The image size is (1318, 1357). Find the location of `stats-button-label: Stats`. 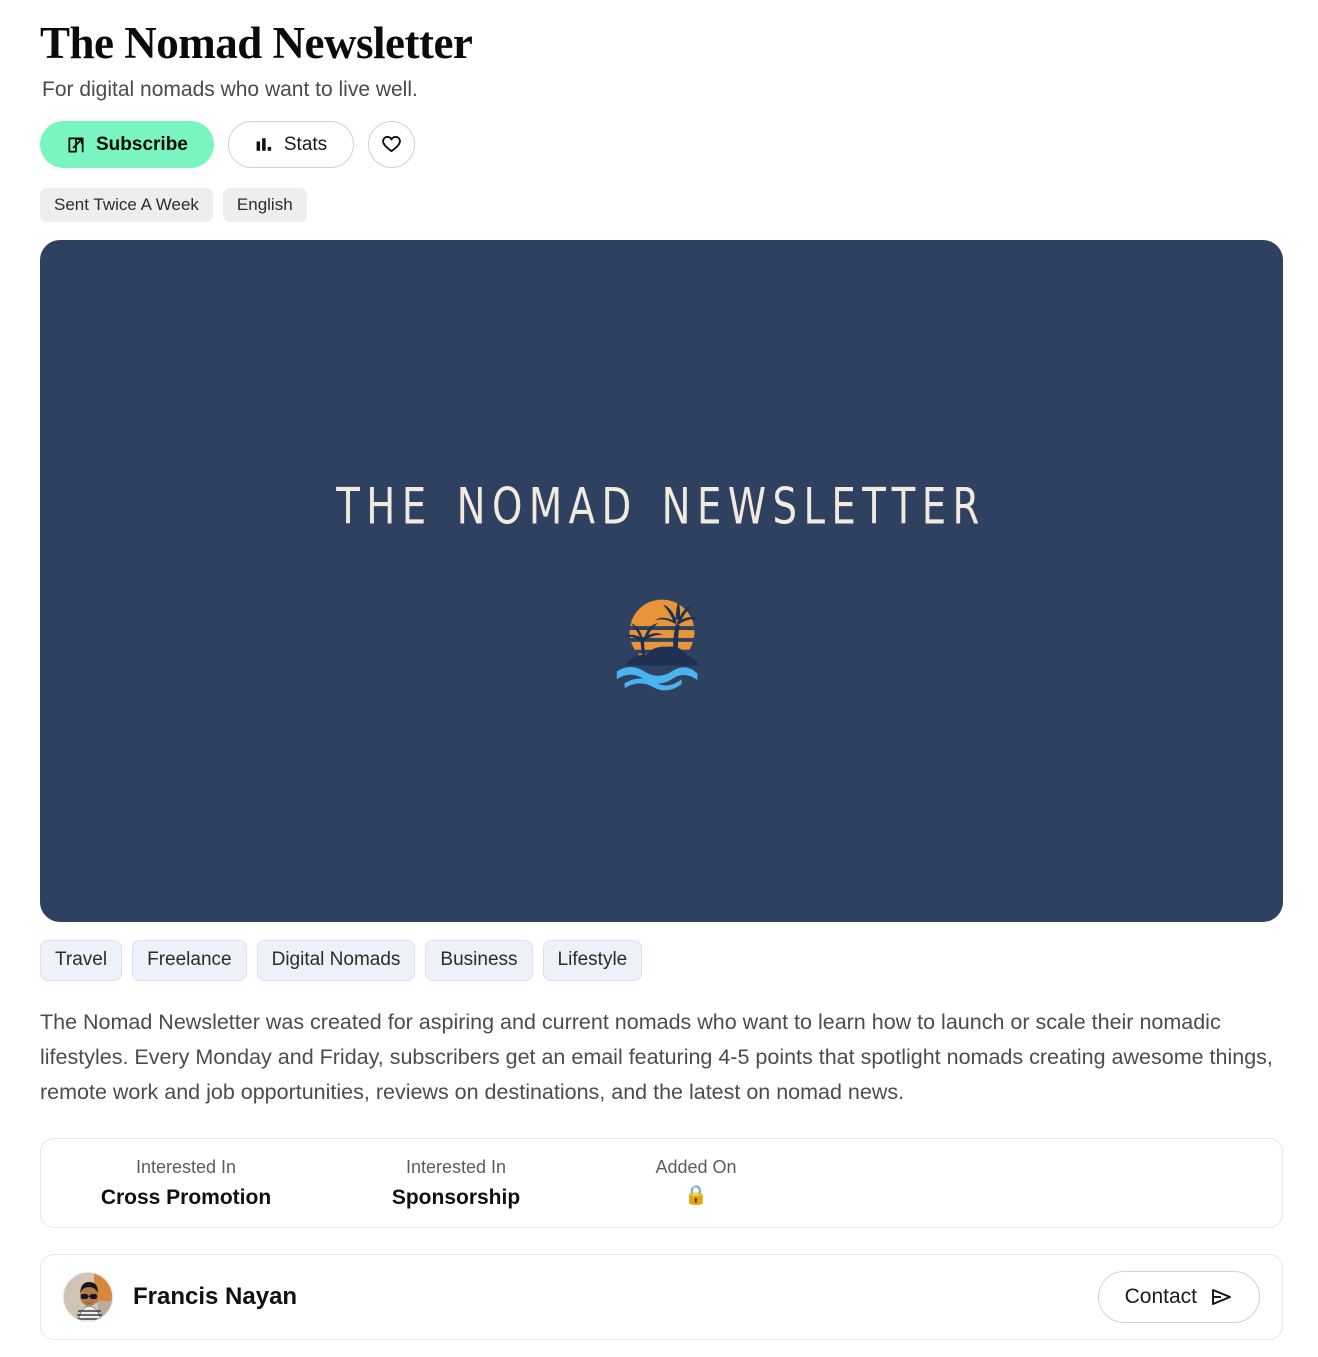

stats-button-label: Stats is located at coordinates (305, 144).